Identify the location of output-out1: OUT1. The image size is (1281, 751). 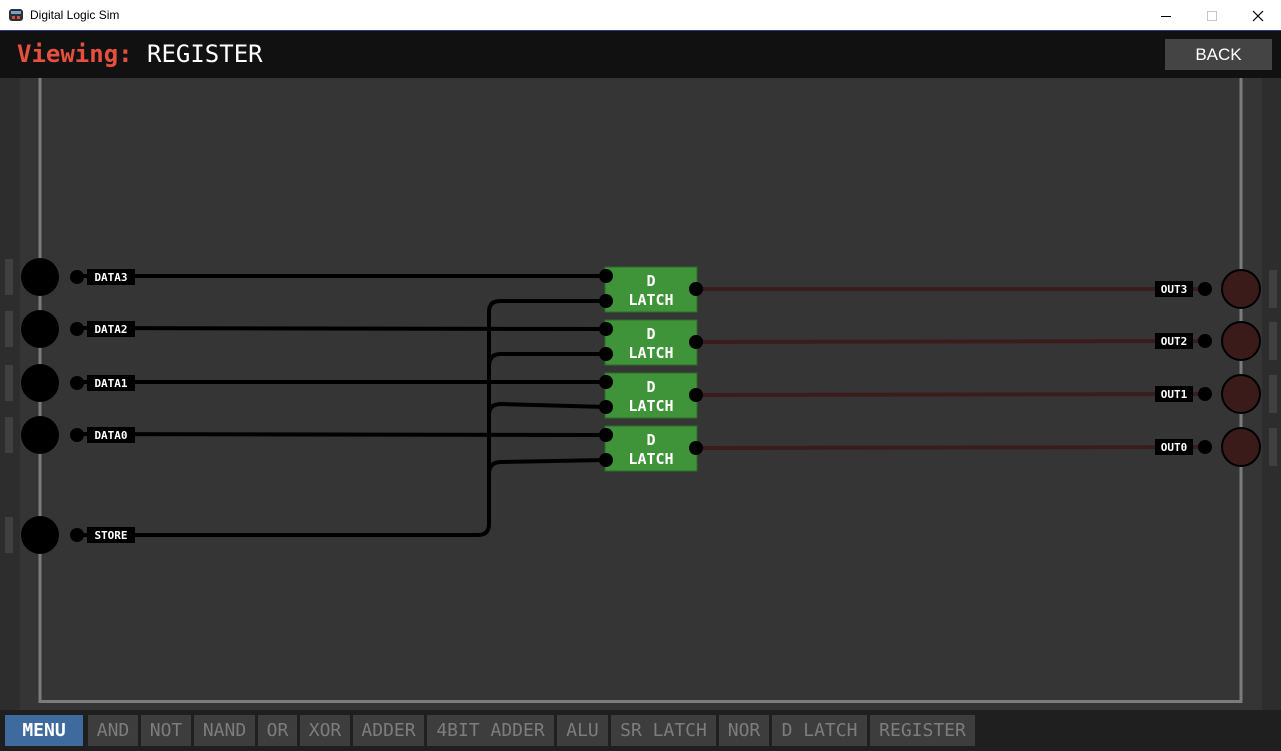
(1208, 394).